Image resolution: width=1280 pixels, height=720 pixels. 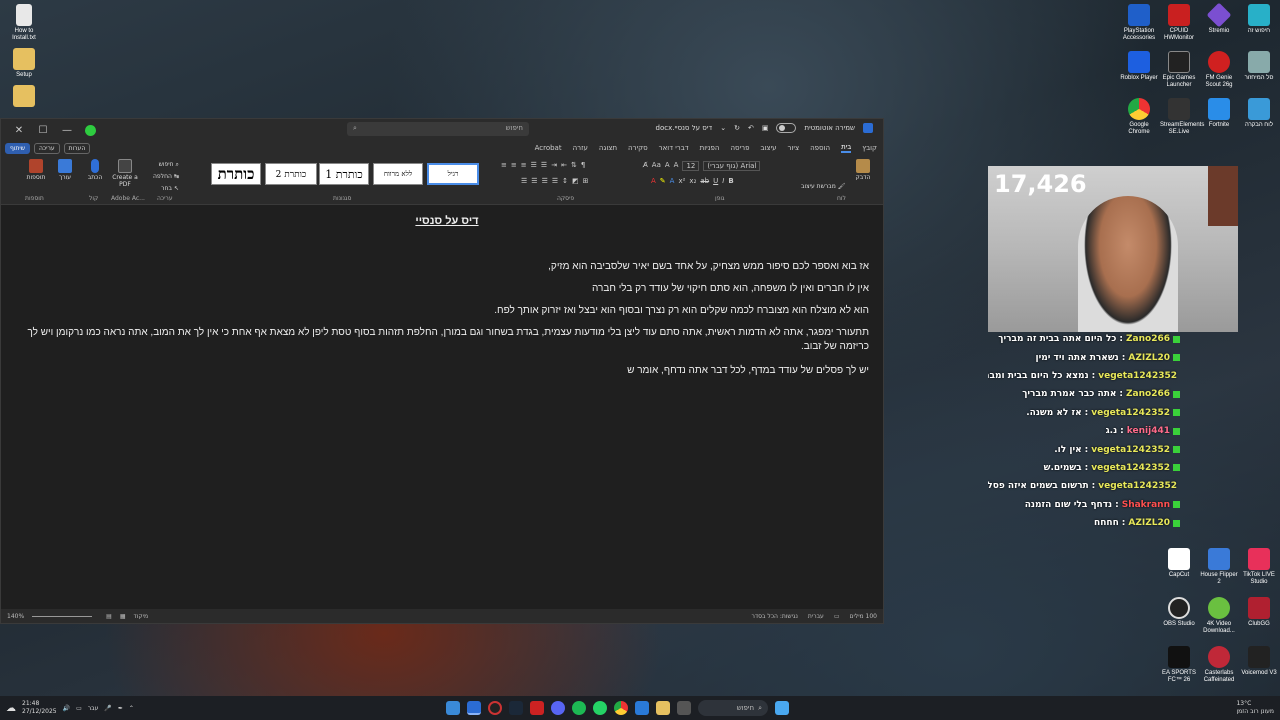 What do you see at coordinates (123, 616) in the screenshot?
I see `web-layout-icon: ▦` at bounding box center [123, 616].